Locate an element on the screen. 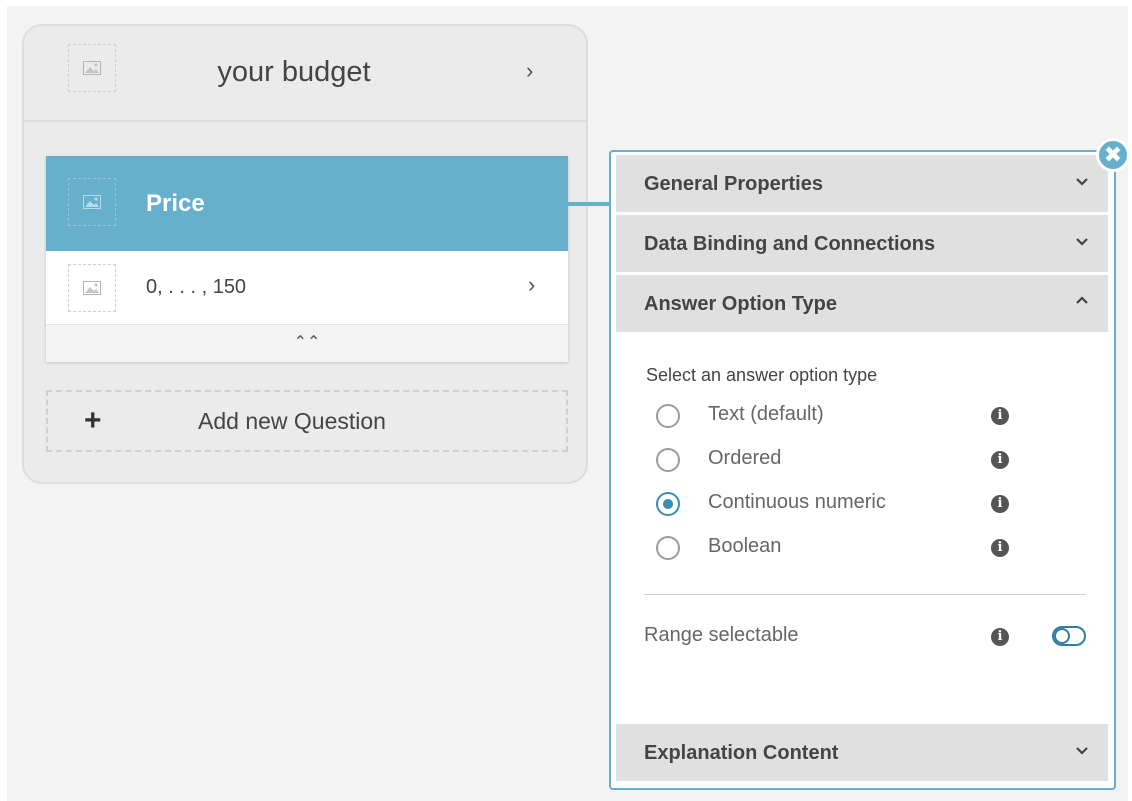 The height and width of the screenshot is (801, 1132). connector-line is located at coordinates (589, 204).